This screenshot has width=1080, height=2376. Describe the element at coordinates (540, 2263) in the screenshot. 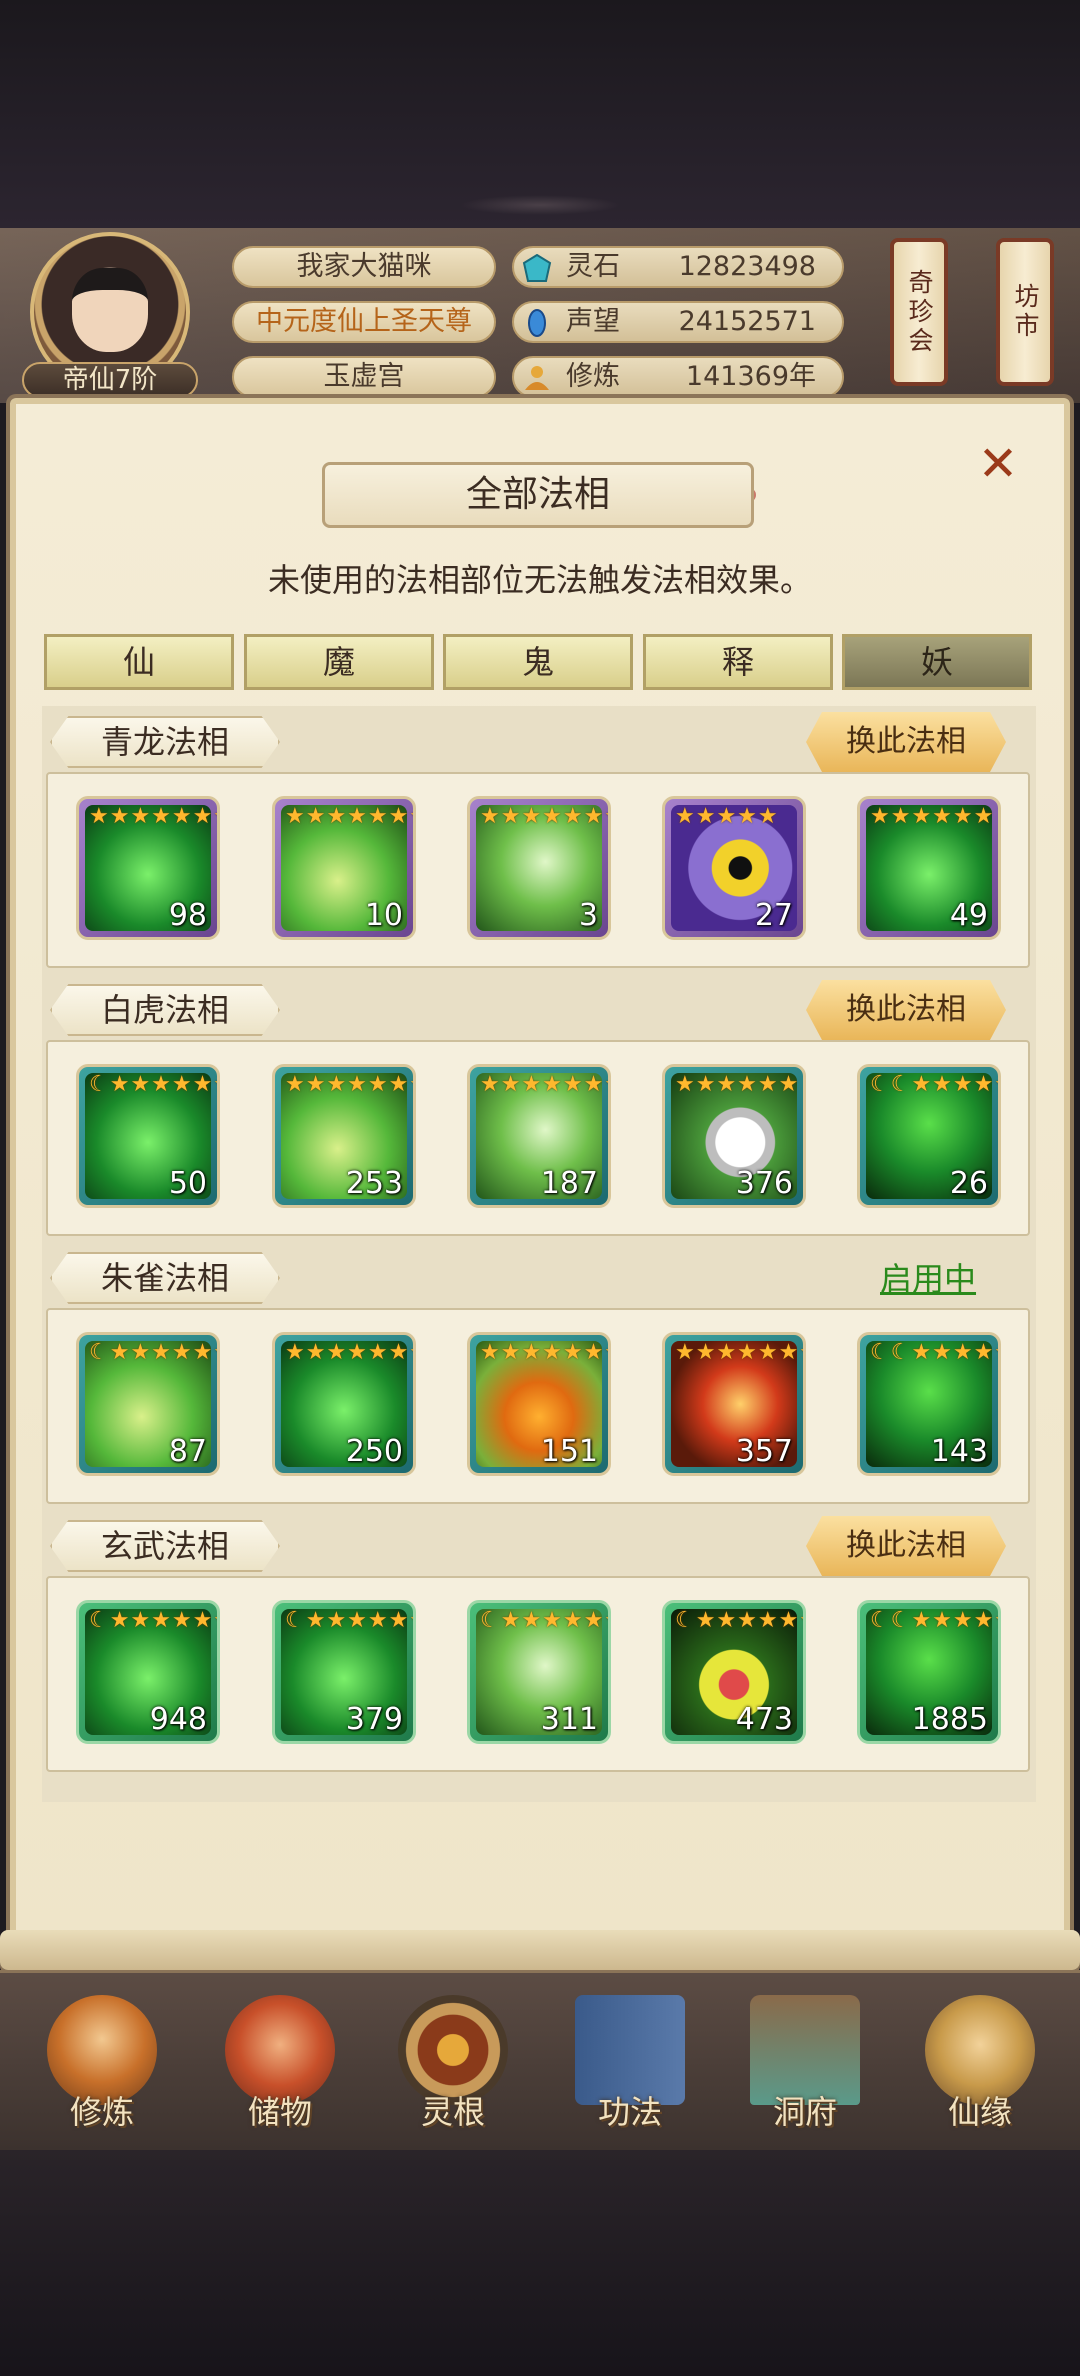

I see `bottom-background` at that location.